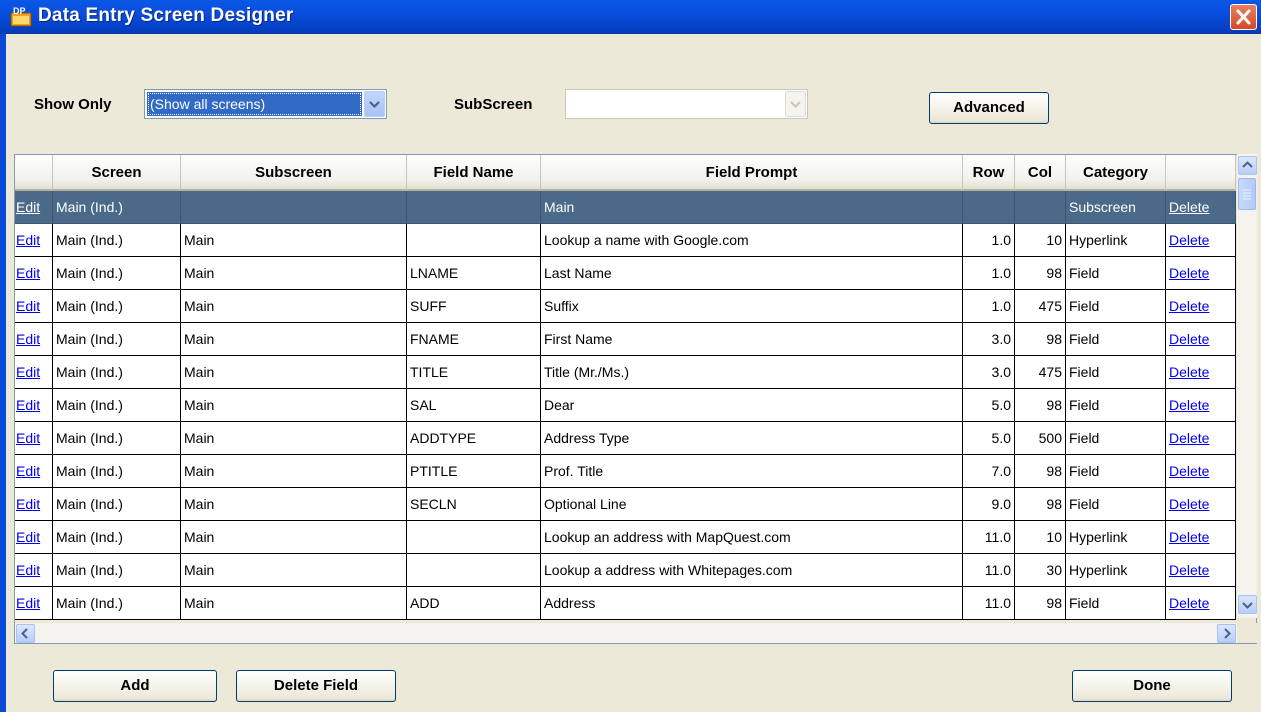  What do you see at coordinates (752, 504) in the screenshot?
I see `field-prompt-cell: Optional Line` at bounding box center [752, 504].